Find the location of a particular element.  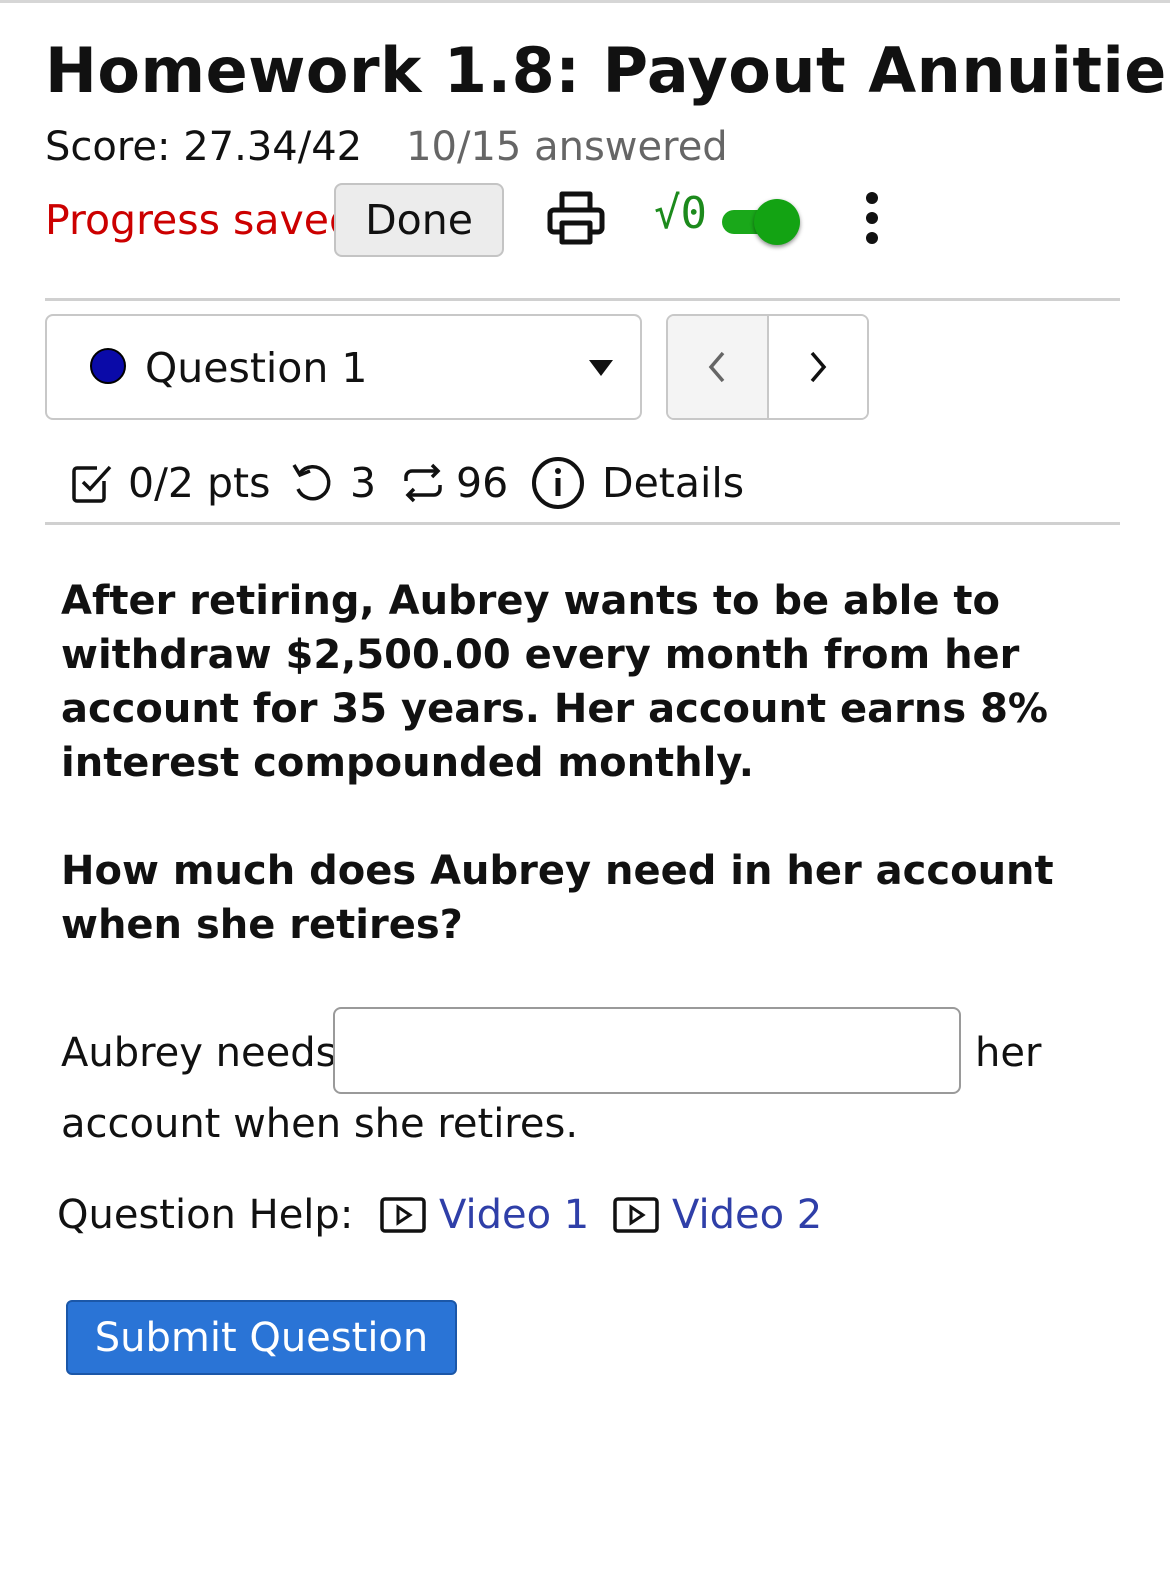

versions-text: 96 is located at coordinates (482, 483).